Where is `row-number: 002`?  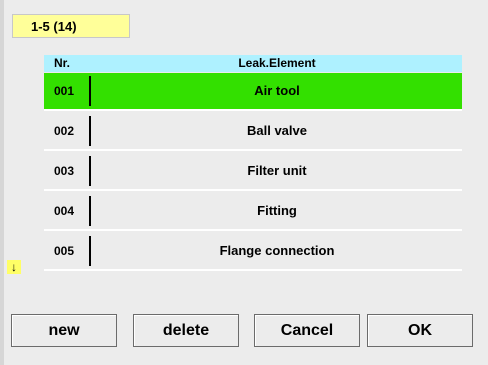
row-number: 002 is located at coordinates (64, 131).